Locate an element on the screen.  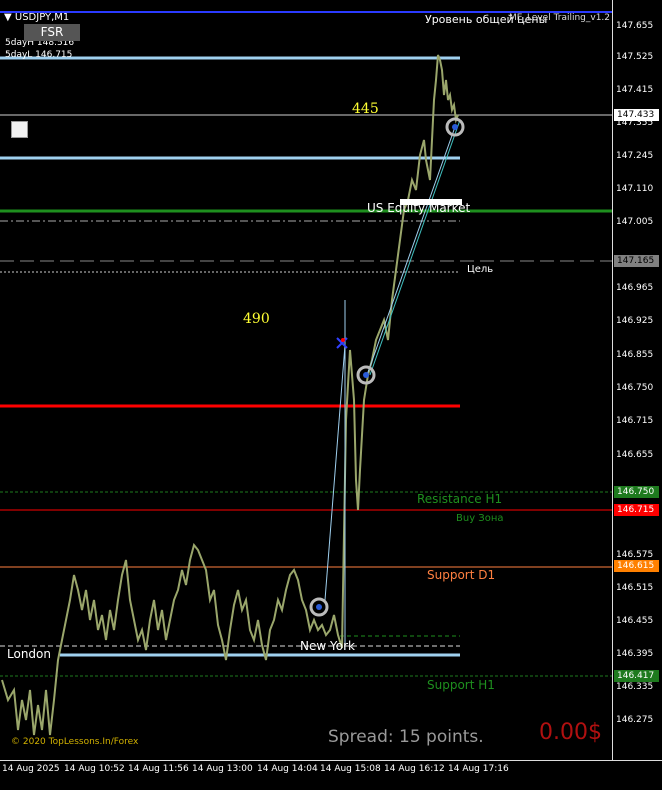
price-tag: 146.715 is located at coordinates (636, 510).